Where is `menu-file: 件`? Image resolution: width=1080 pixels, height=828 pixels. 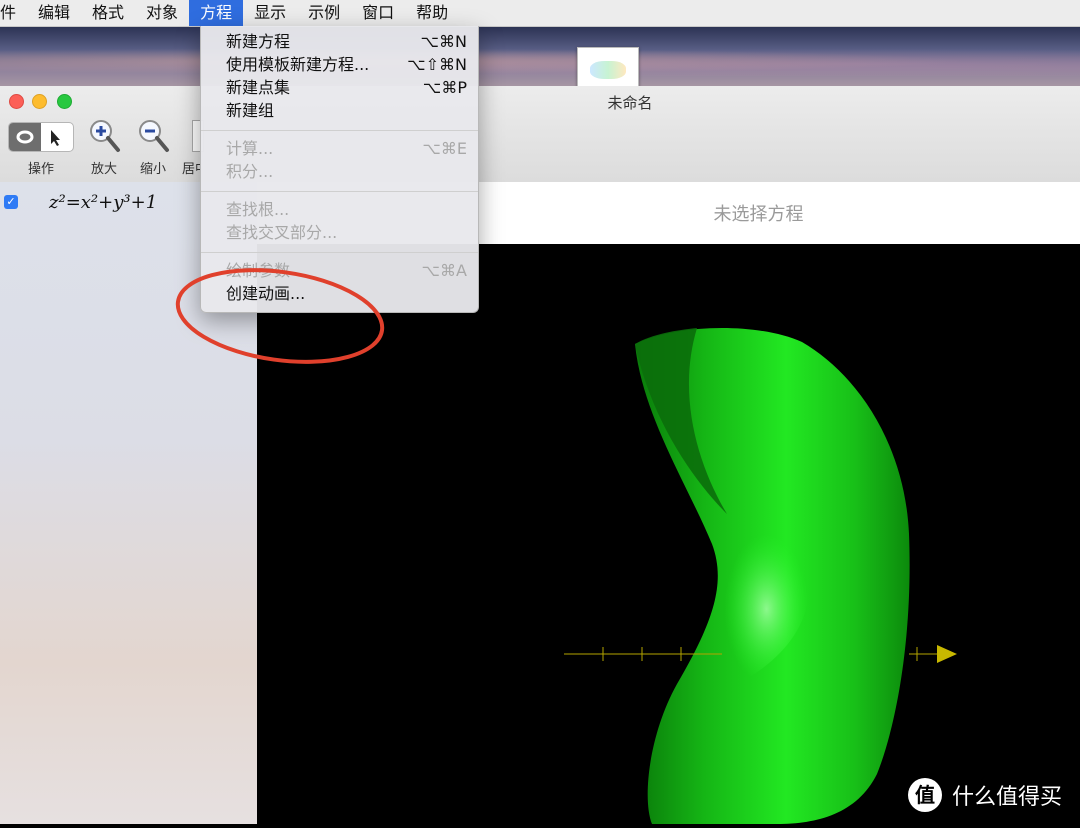
menu-file: 件 is located at coordinates (13, 13).